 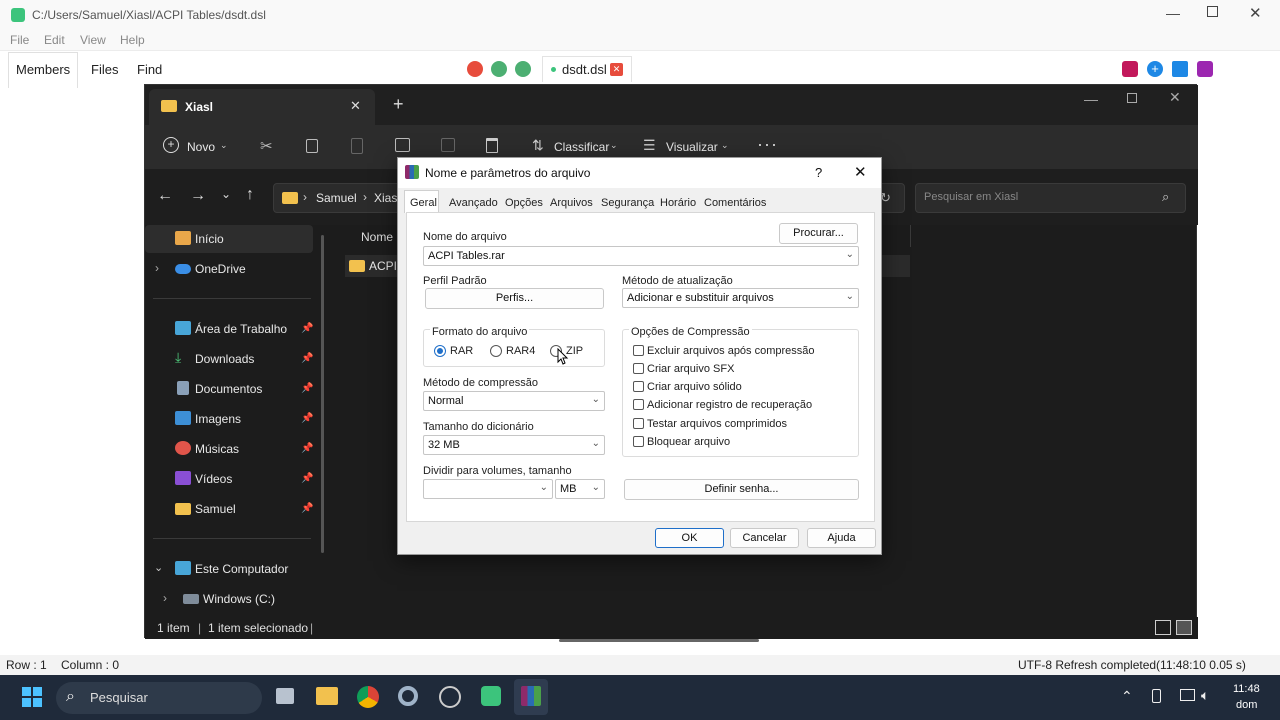 I want to click on menu-help: Help, so click(x=132, y=40).